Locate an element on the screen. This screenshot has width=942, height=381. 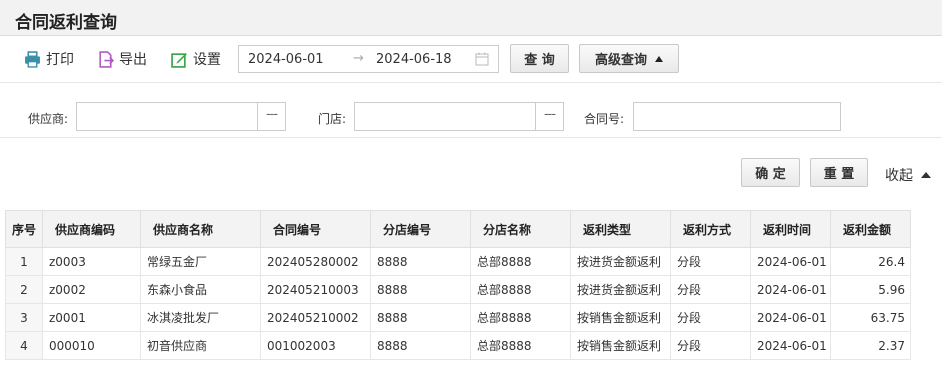
supplier-field: --- is located at coordinates (181, 116).